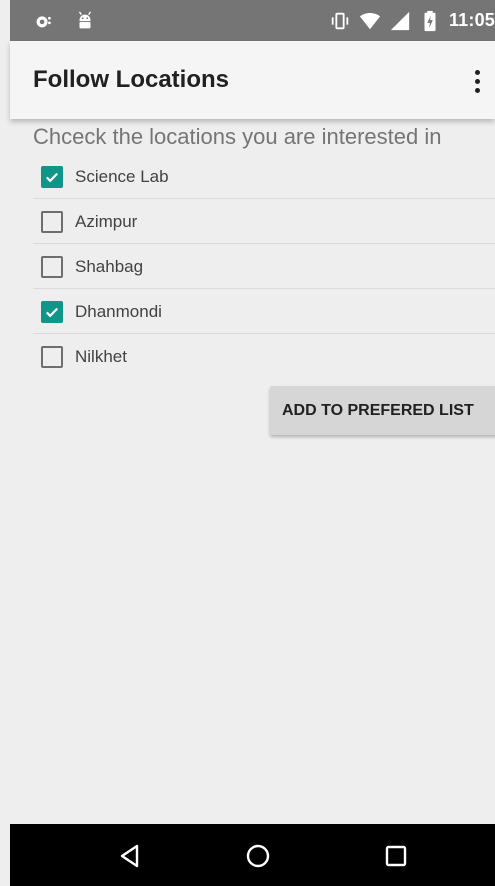  What do you see at coordinates (101, 356) in the screenshot?
I see `location-label: Nilkhet` at bounding box center [101, 356].